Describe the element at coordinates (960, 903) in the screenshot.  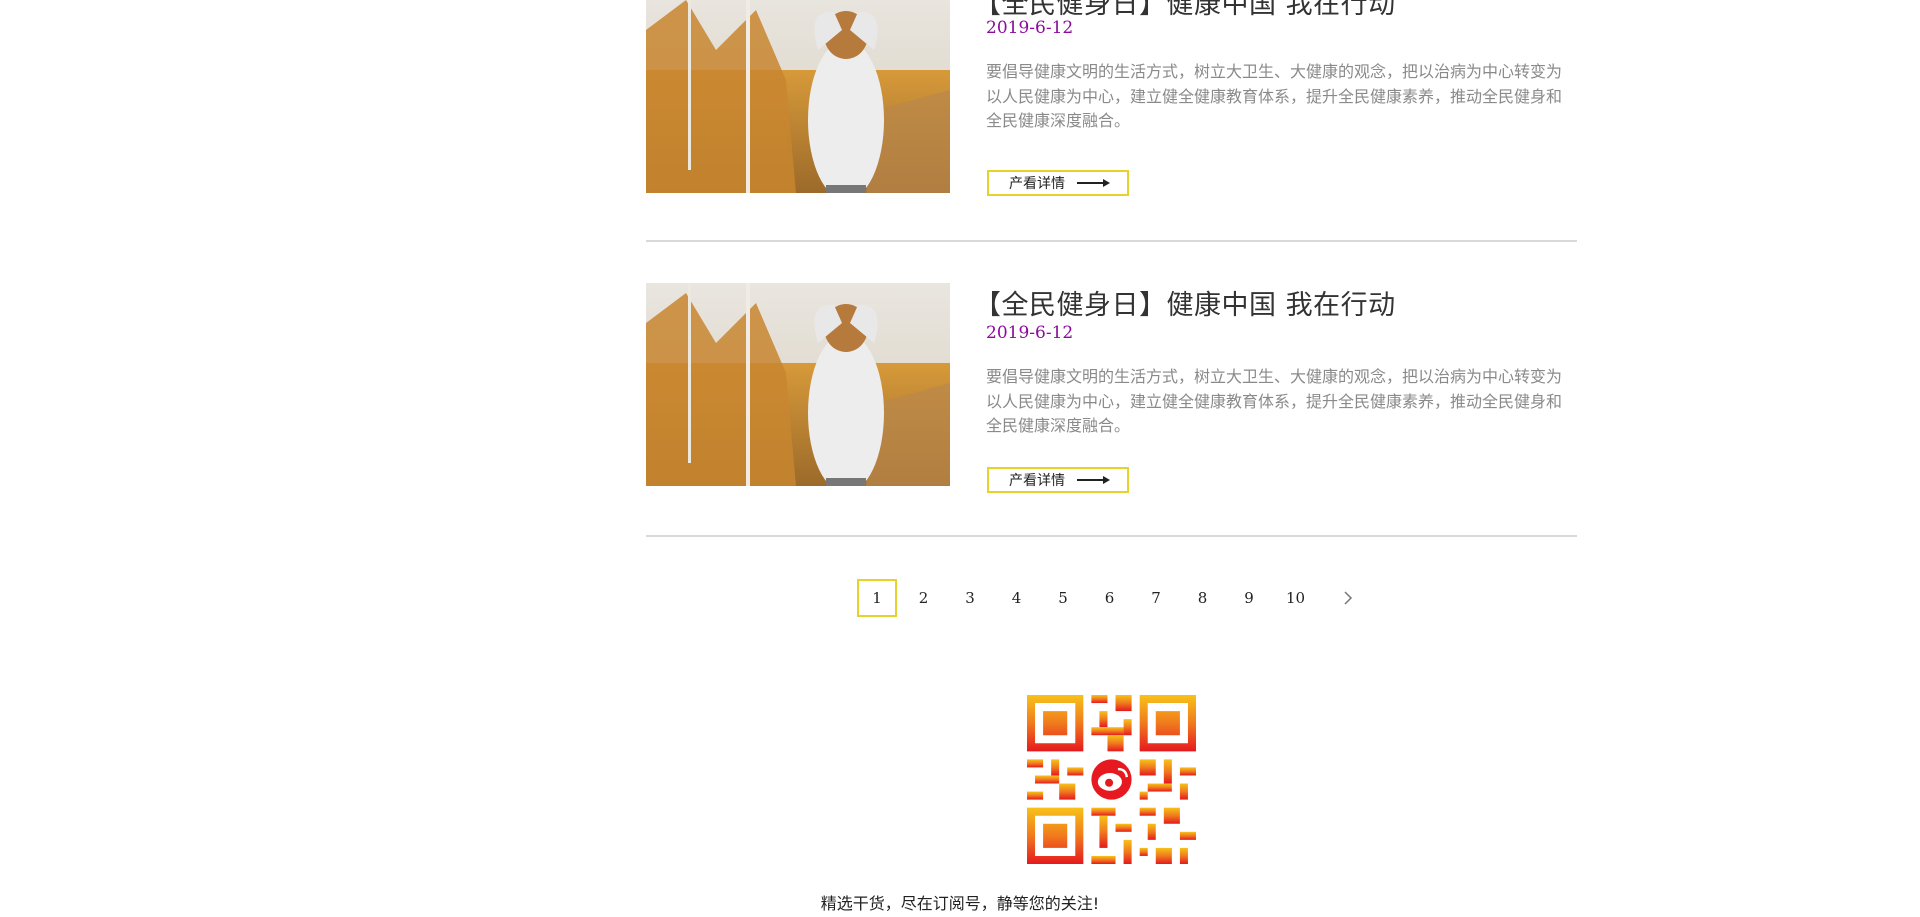
I see `follow-message: 精选干货，尽在订阅号，静等您的关注!` at that location.